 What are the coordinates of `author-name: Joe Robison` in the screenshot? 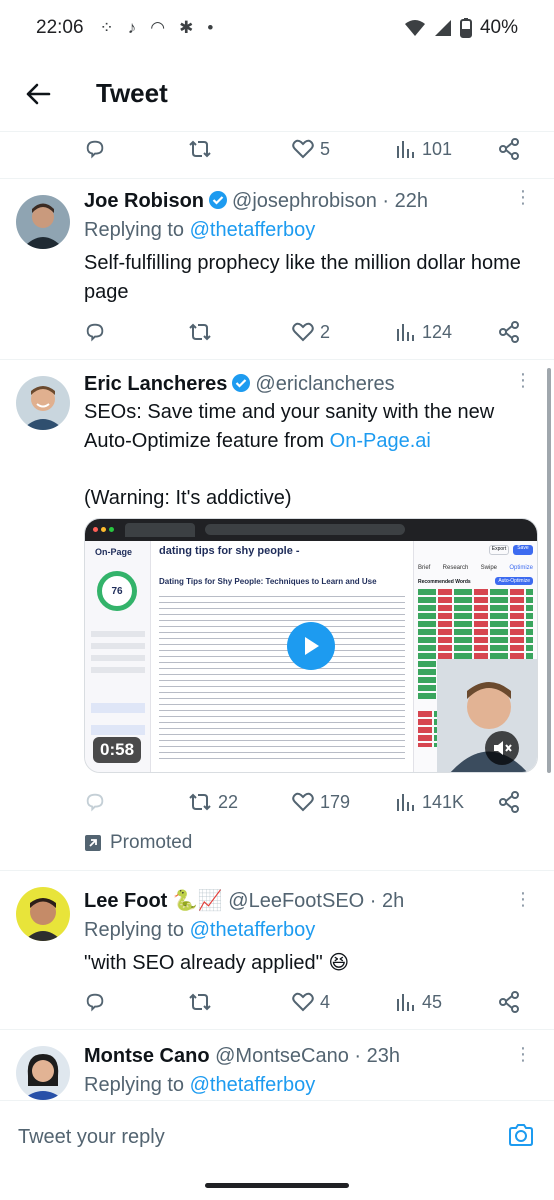 It's located at (144, 201).